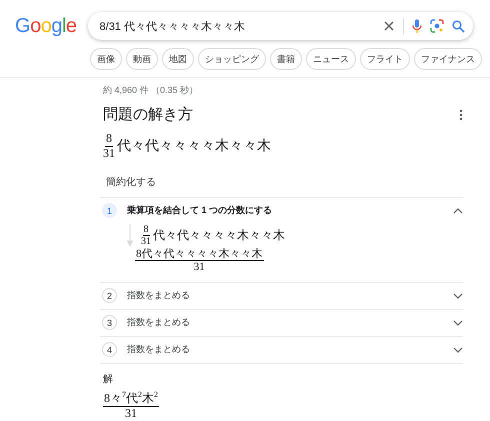 This screenshot has width=490, height=421. Describe the element at coordinates (417, 26) in the screenshot. I see `microphone-icon` at that location.